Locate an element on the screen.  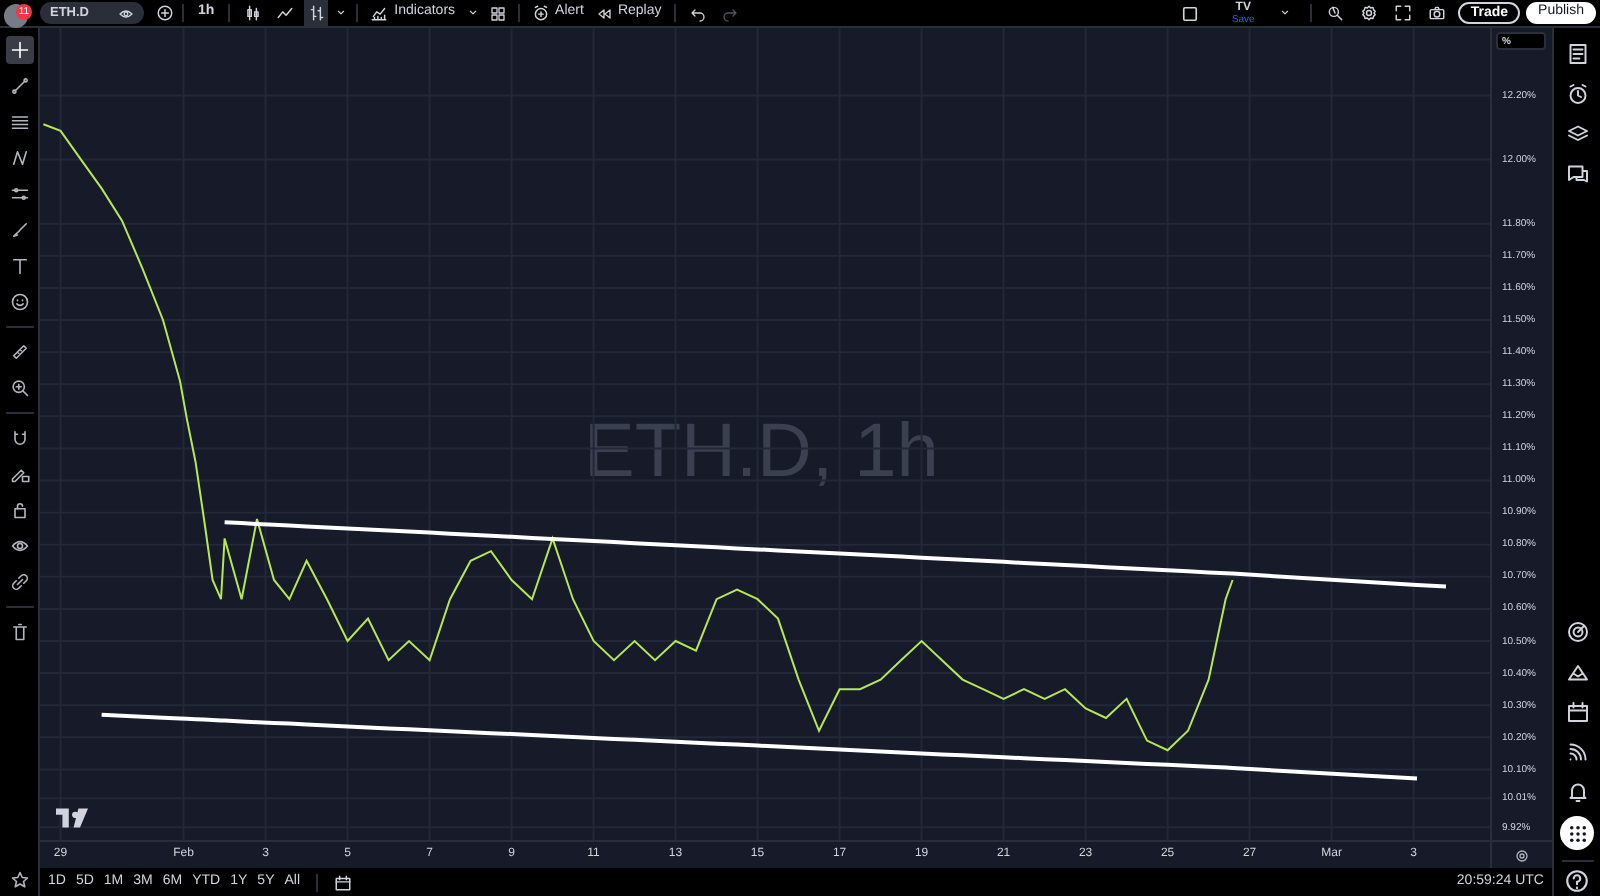
magnet-icon is located at coordinates (19, 438).